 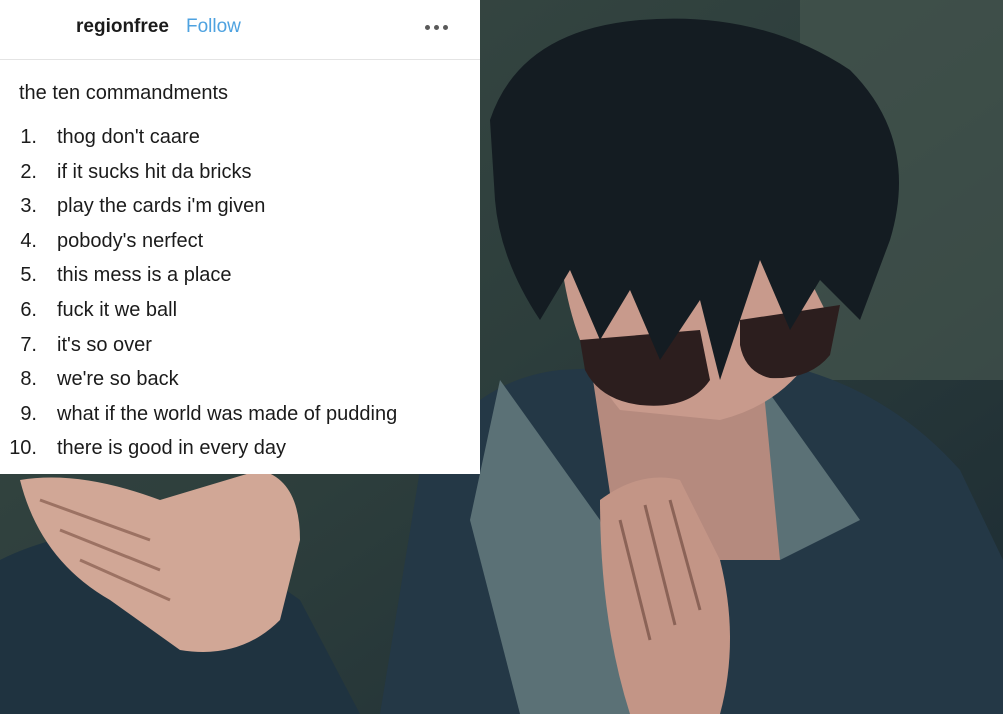 What do you see at coordinates (240, 243) in the screenshot?
I see `list-item: 4. pobody's nerfect` at bounding box center [240, 243].